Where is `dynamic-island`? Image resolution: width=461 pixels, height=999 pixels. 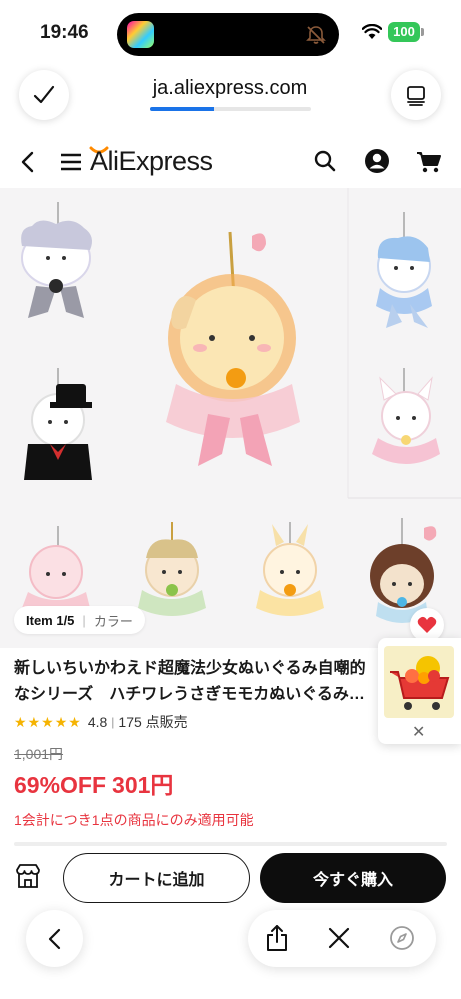 dynamic-island is located at coordinates (228, 34).